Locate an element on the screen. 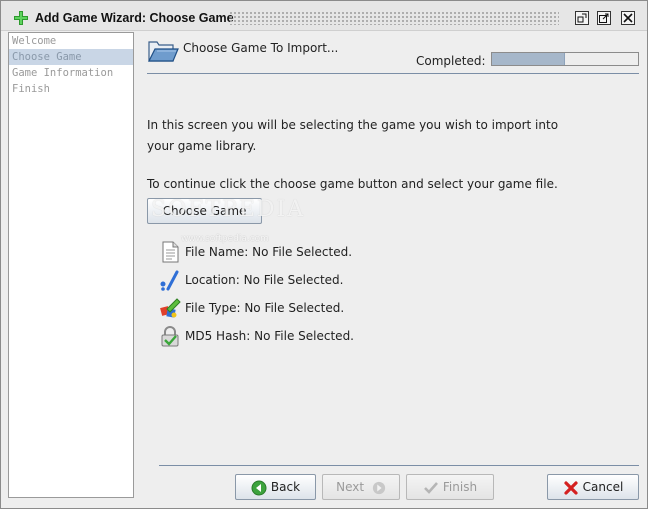  checkmark-icon is located at coordinates (430, 487).